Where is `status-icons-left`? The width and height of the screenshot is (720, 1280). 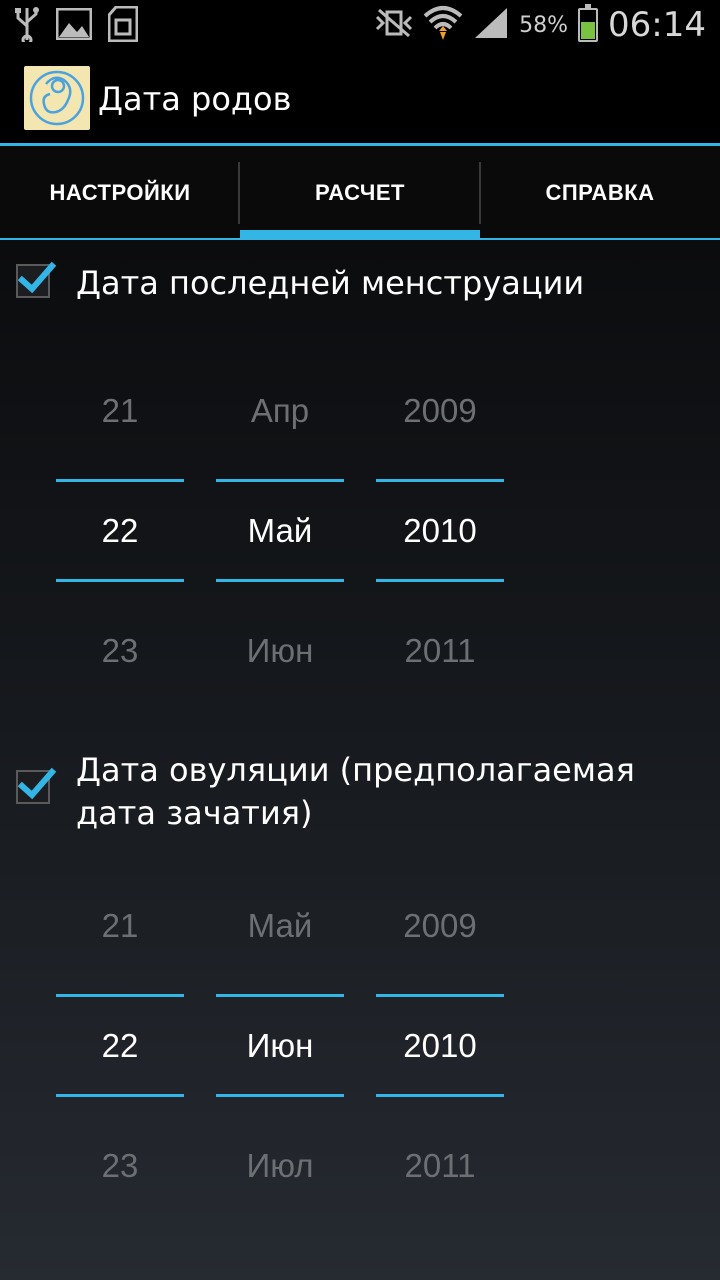
status-icons-left is located at coordinates (76, 25).